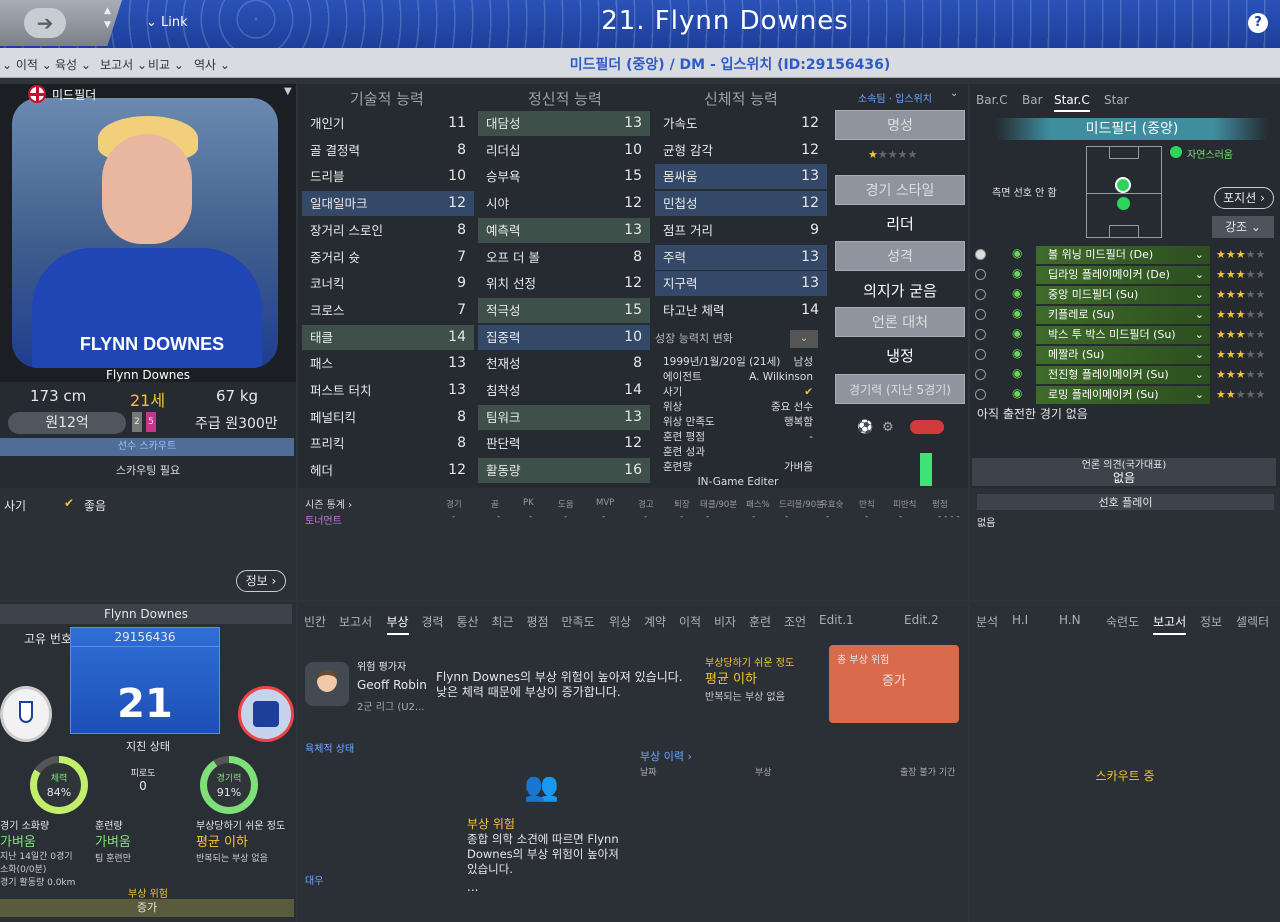 This screenshot has width=1280, height=922. I want to click on menu-report: 보고서 ⌄, so click(123, 64).